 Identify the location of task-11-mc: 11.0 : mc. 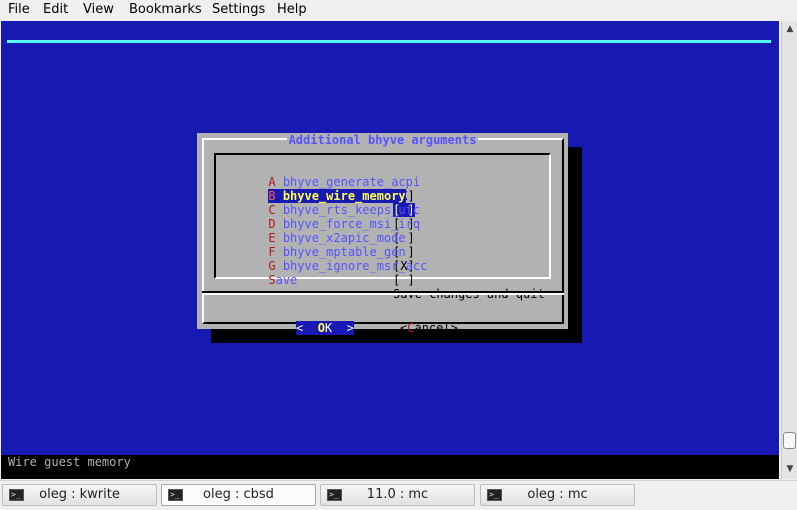
(397, 495).